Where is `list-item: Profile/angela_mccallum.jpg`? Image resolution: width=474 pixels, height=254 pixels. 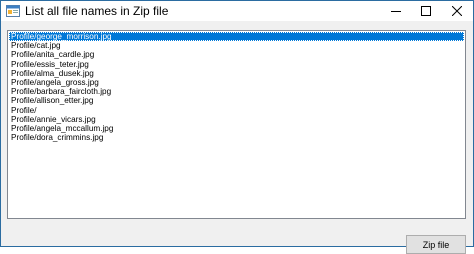
list-item: Profile/angela_mccallum.jpg is located at coordinates (236, 128).